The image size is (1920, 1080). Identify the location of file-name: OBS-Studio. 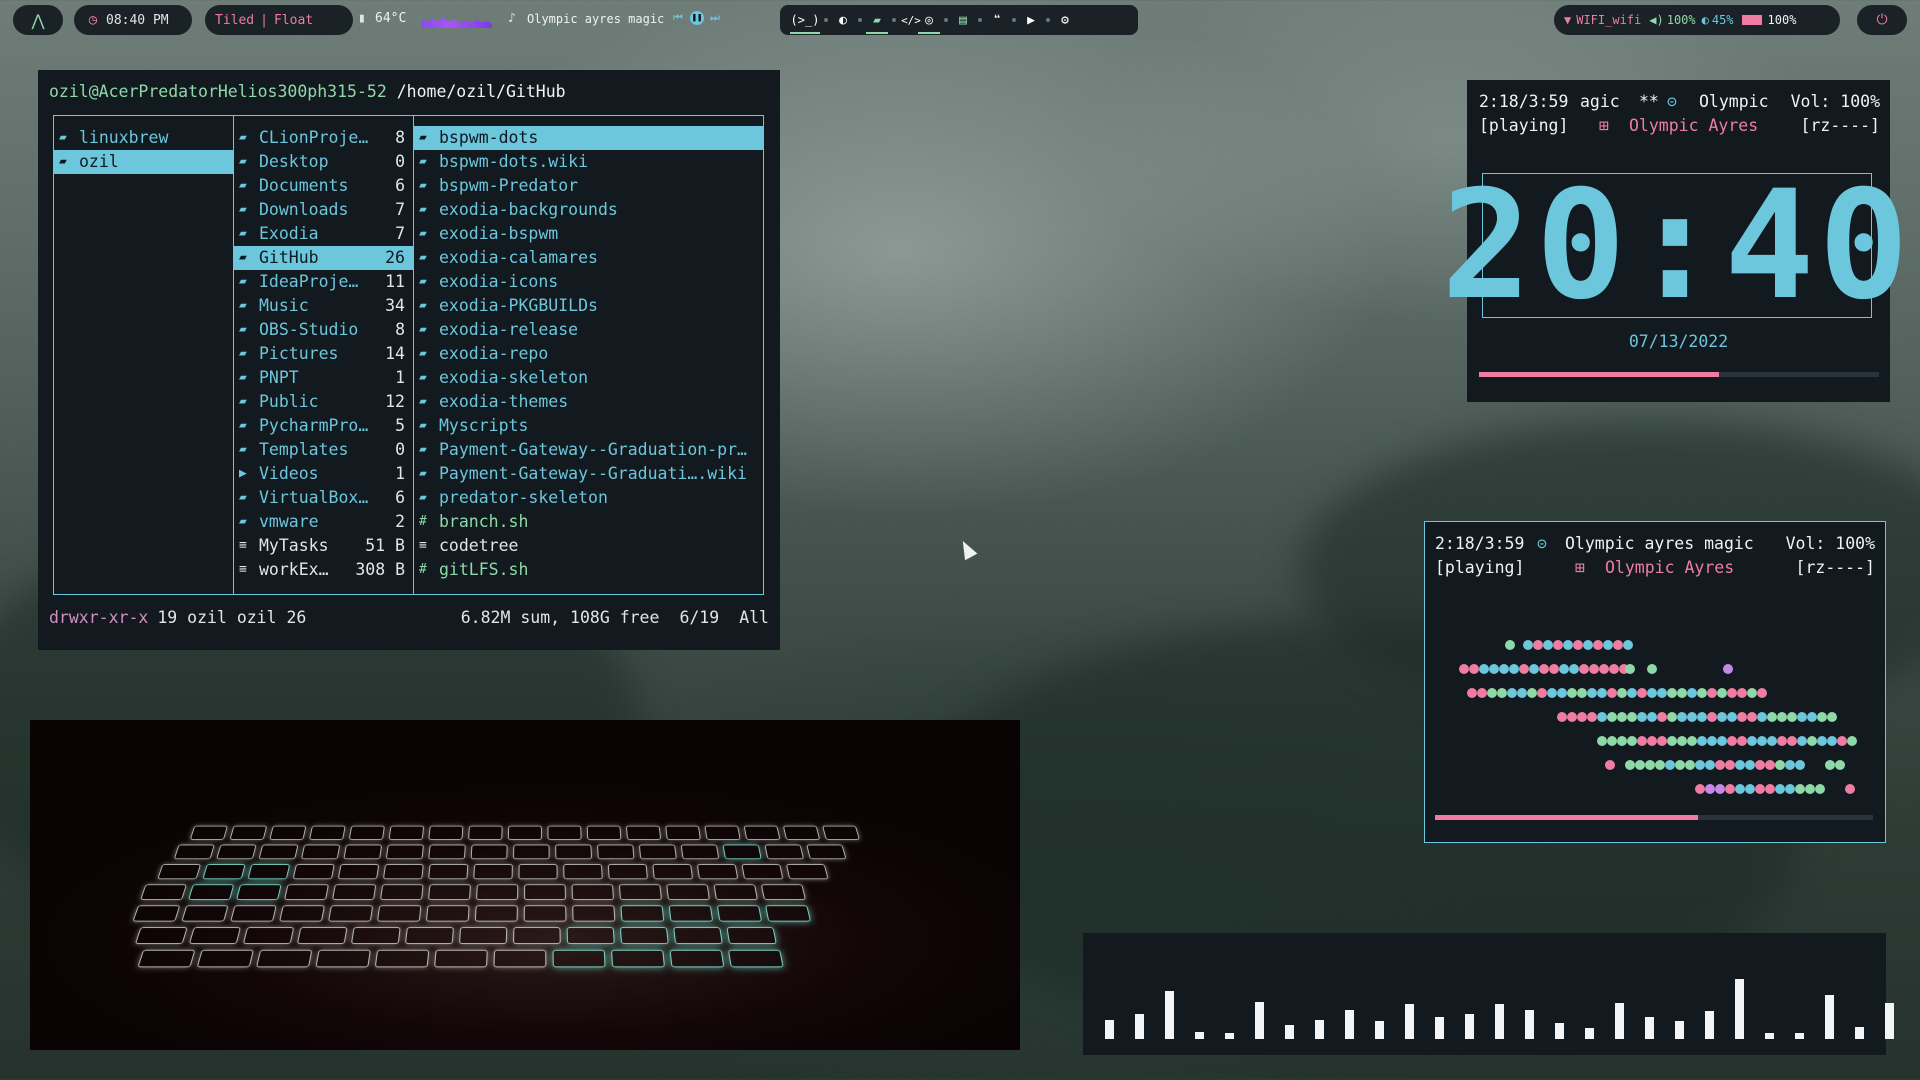
(309, 329).